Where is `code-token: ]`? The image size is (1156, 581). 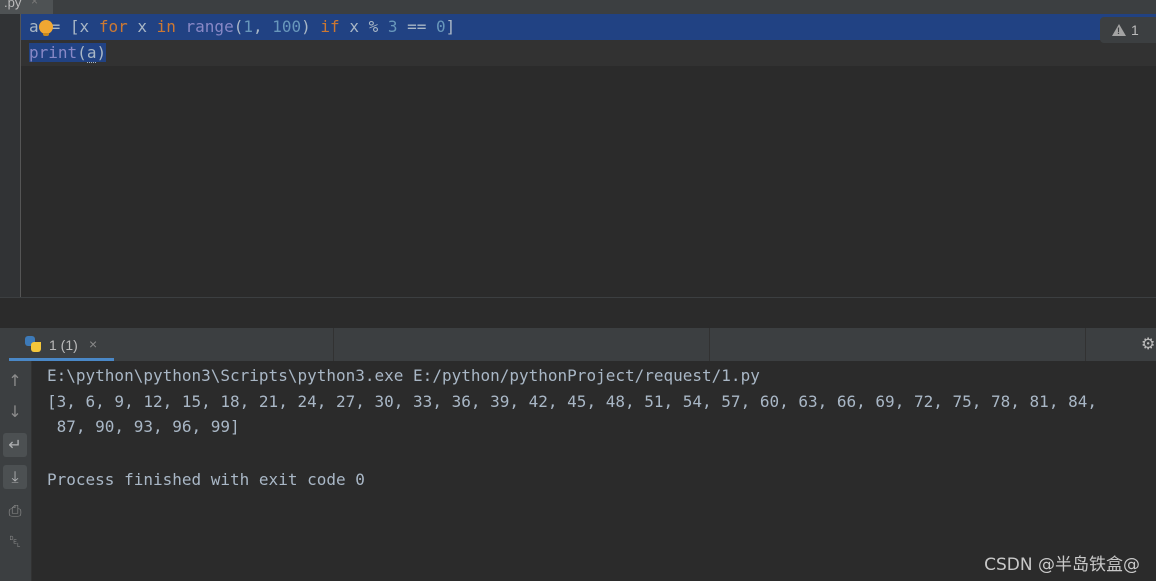
code-token: ] is located at coordinates (450, 26).